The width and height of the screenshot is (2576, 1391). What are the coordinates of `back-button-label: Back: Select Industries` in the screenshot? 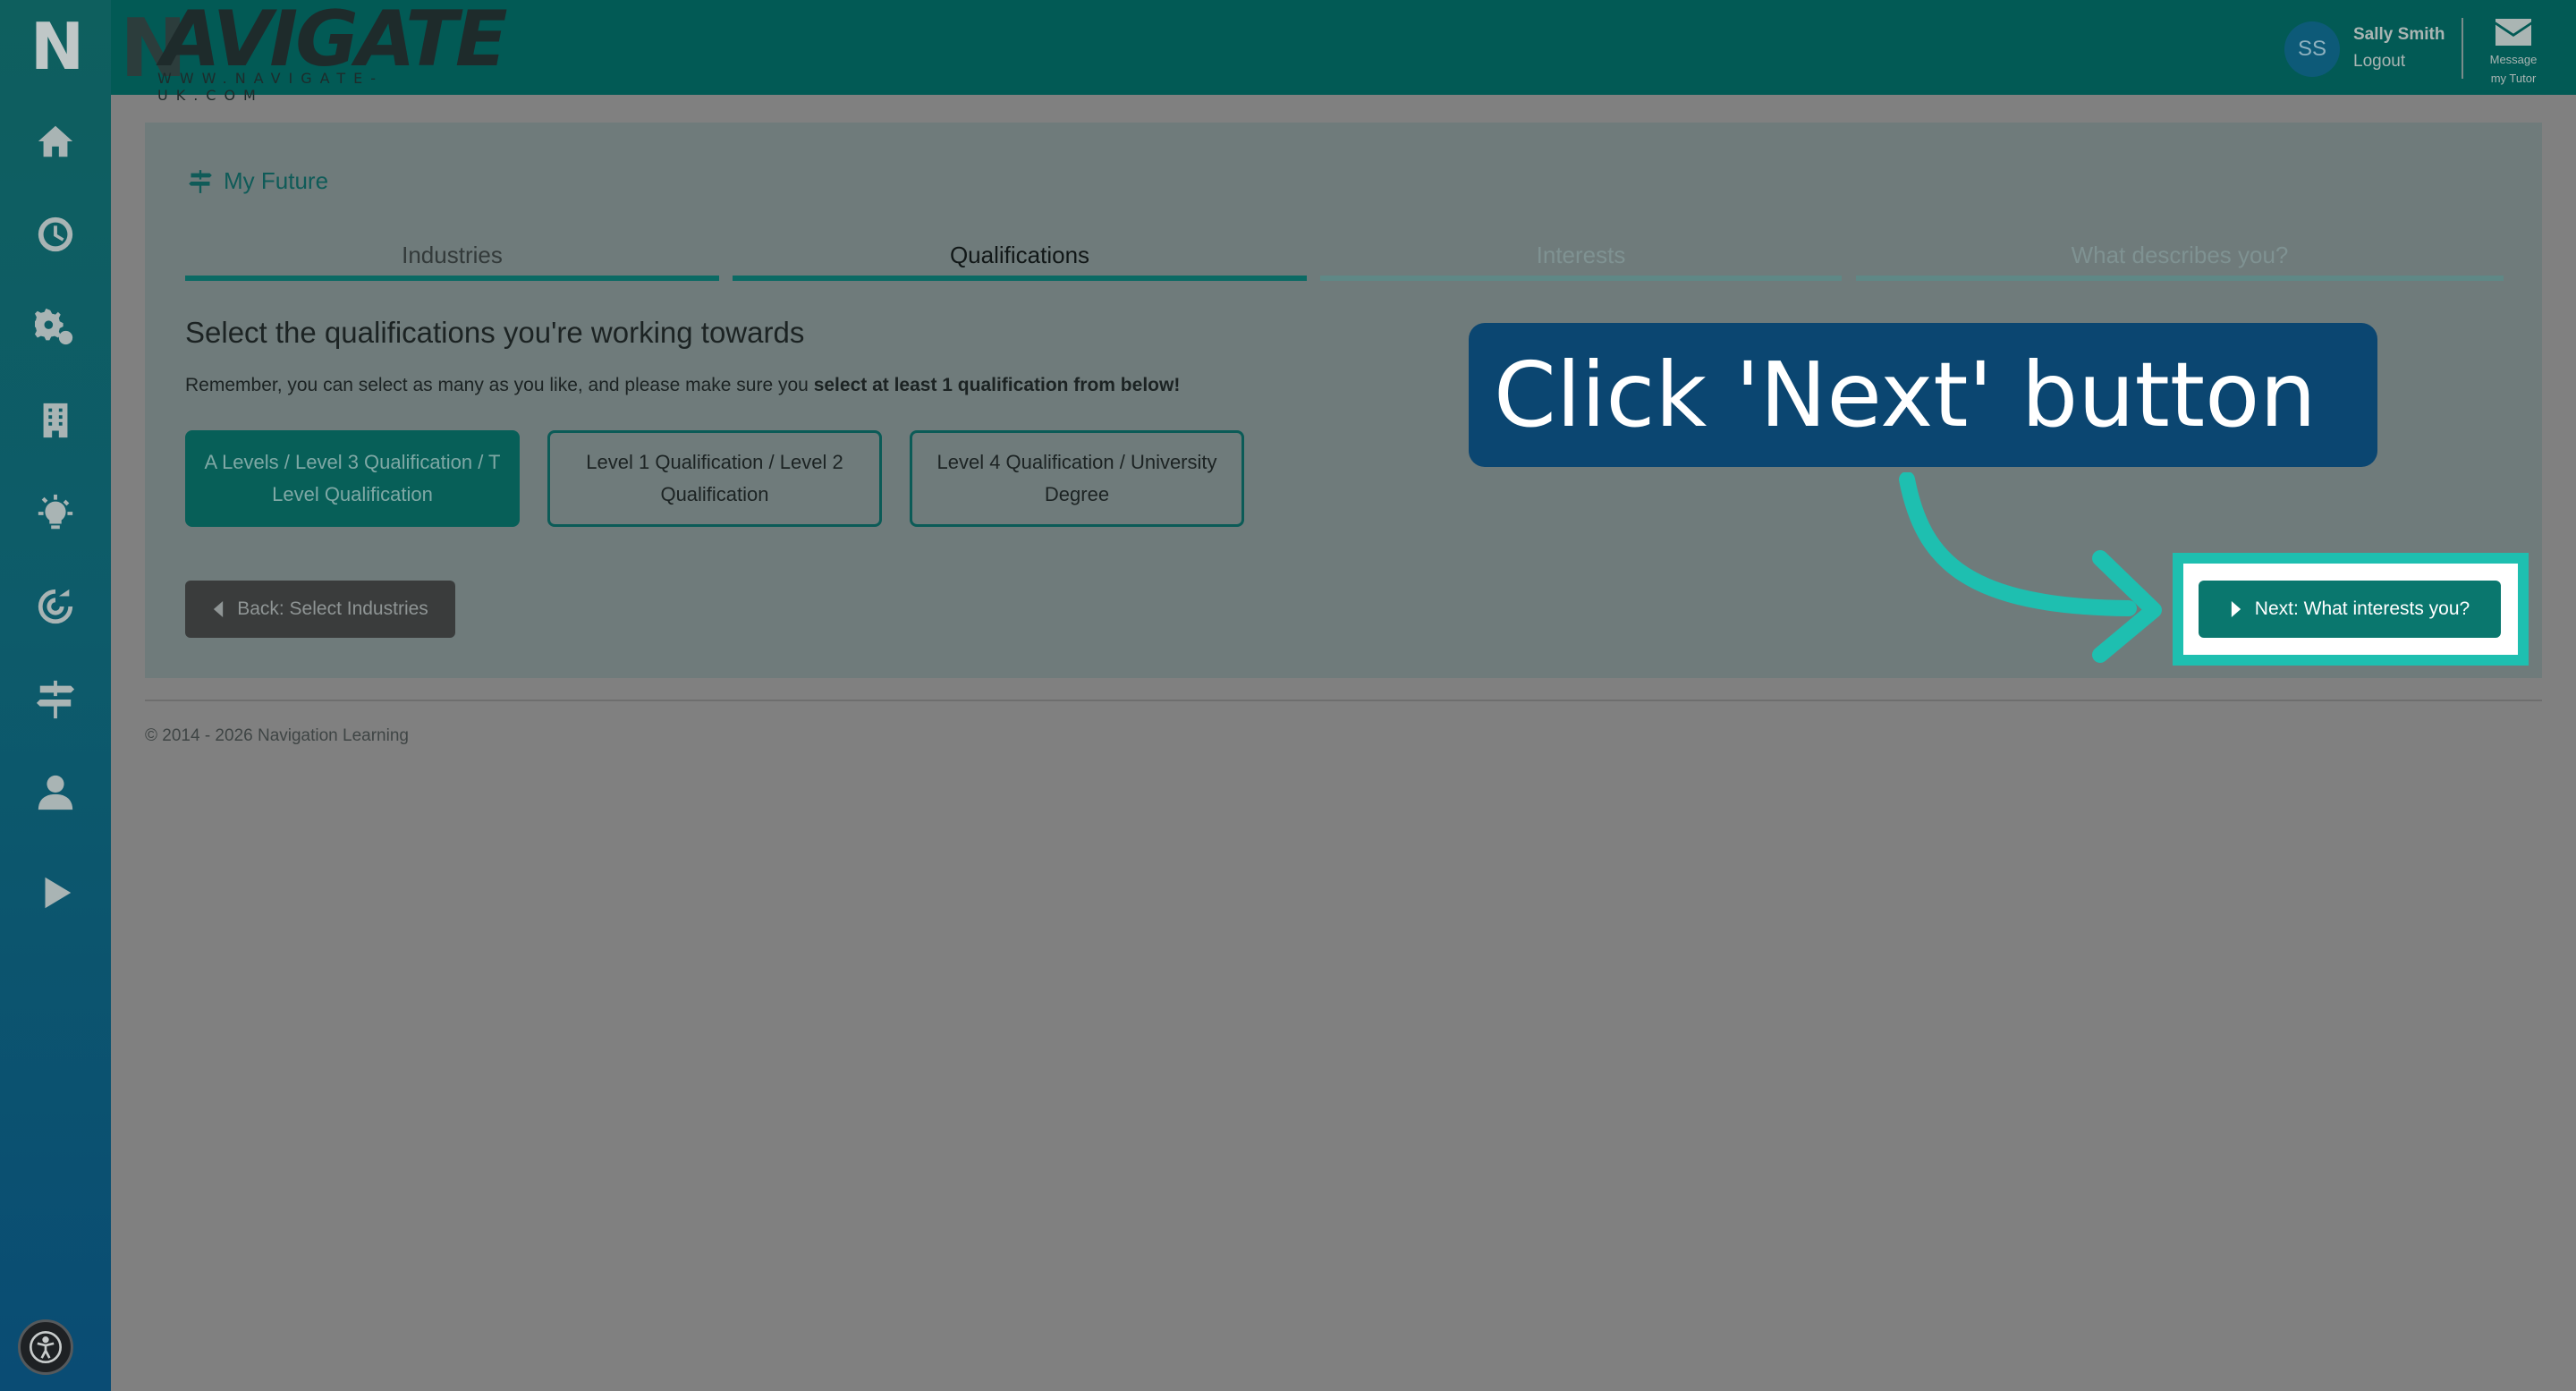 It's located at (332, 608).